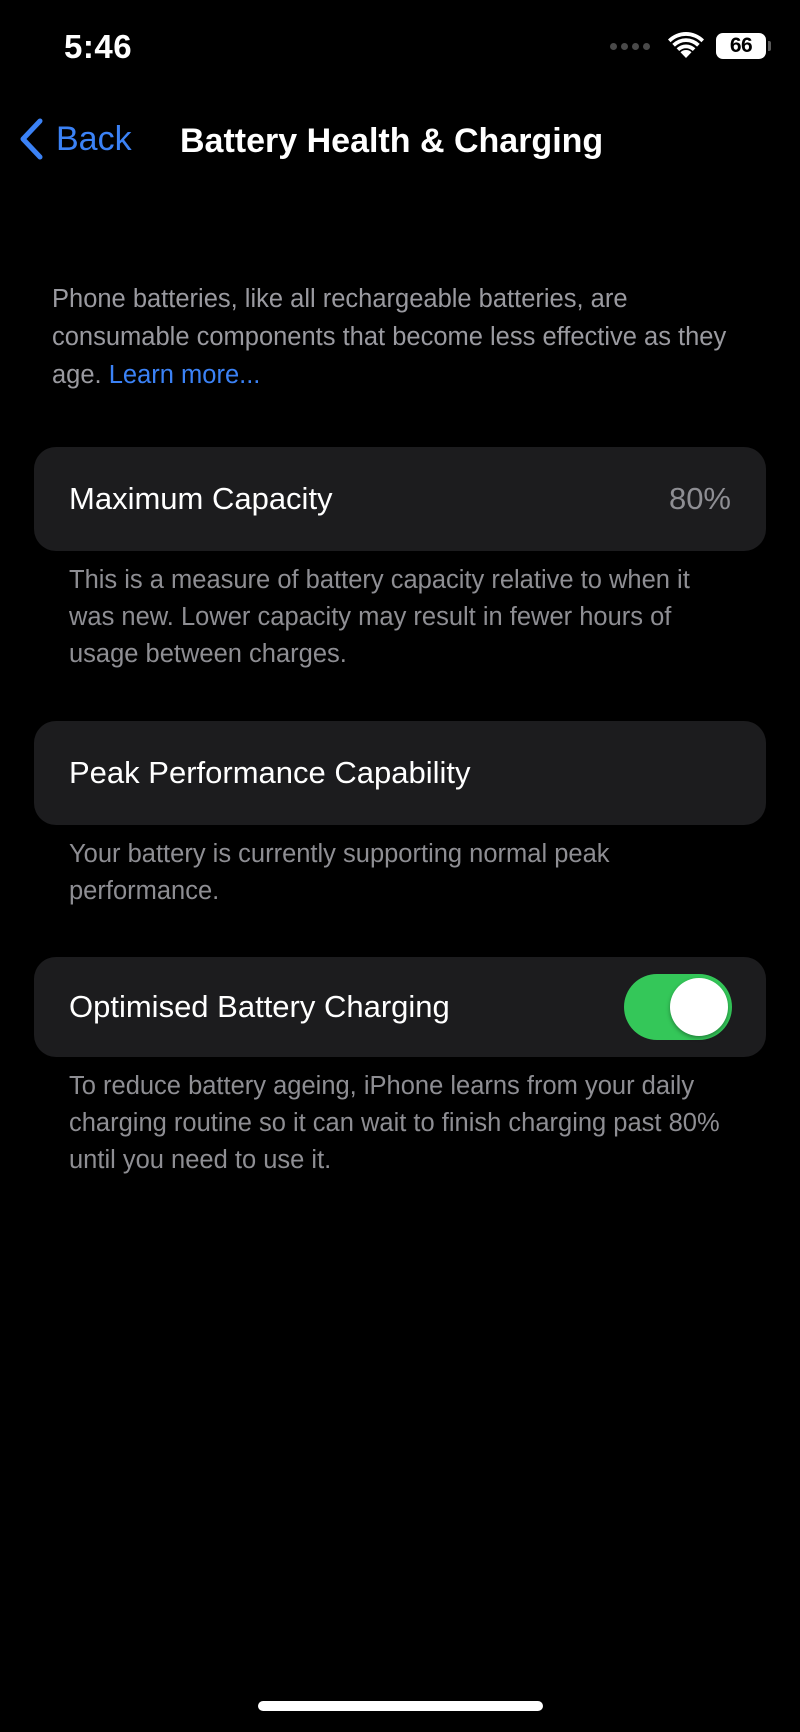 The width and height of the screenshot is (800, 1732). What do you see at coordinates (400, 499) in the screenshot?
I see `maximum-capacity-row: Maximum Capacity 80%` at bounding box center [400, 499].